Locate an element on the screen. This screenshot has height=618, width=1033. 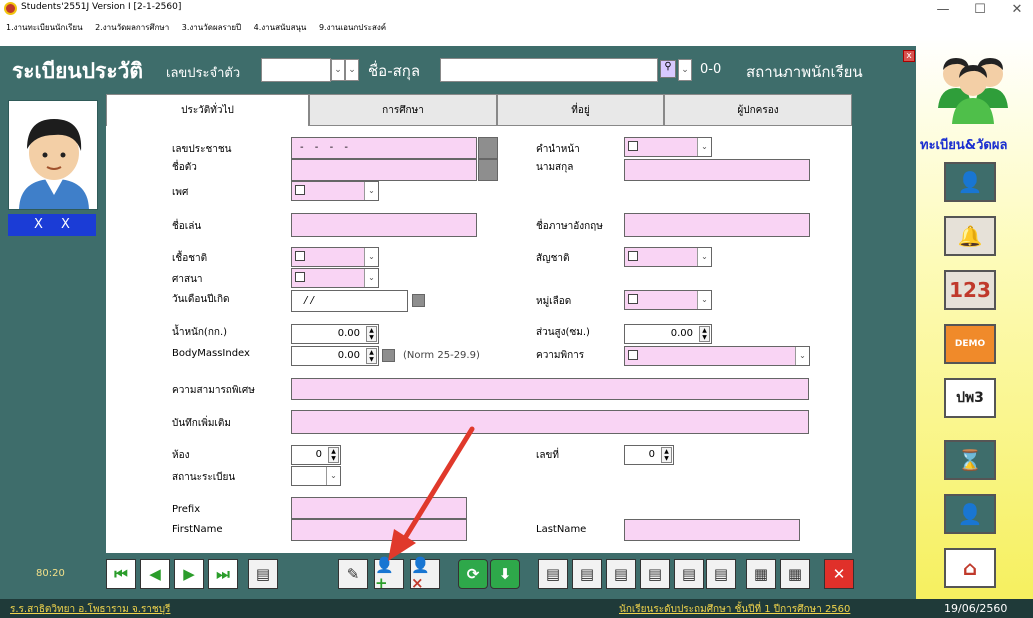
sidebar-pp3-button: ปพ3 is located at coordinates (970, 398).